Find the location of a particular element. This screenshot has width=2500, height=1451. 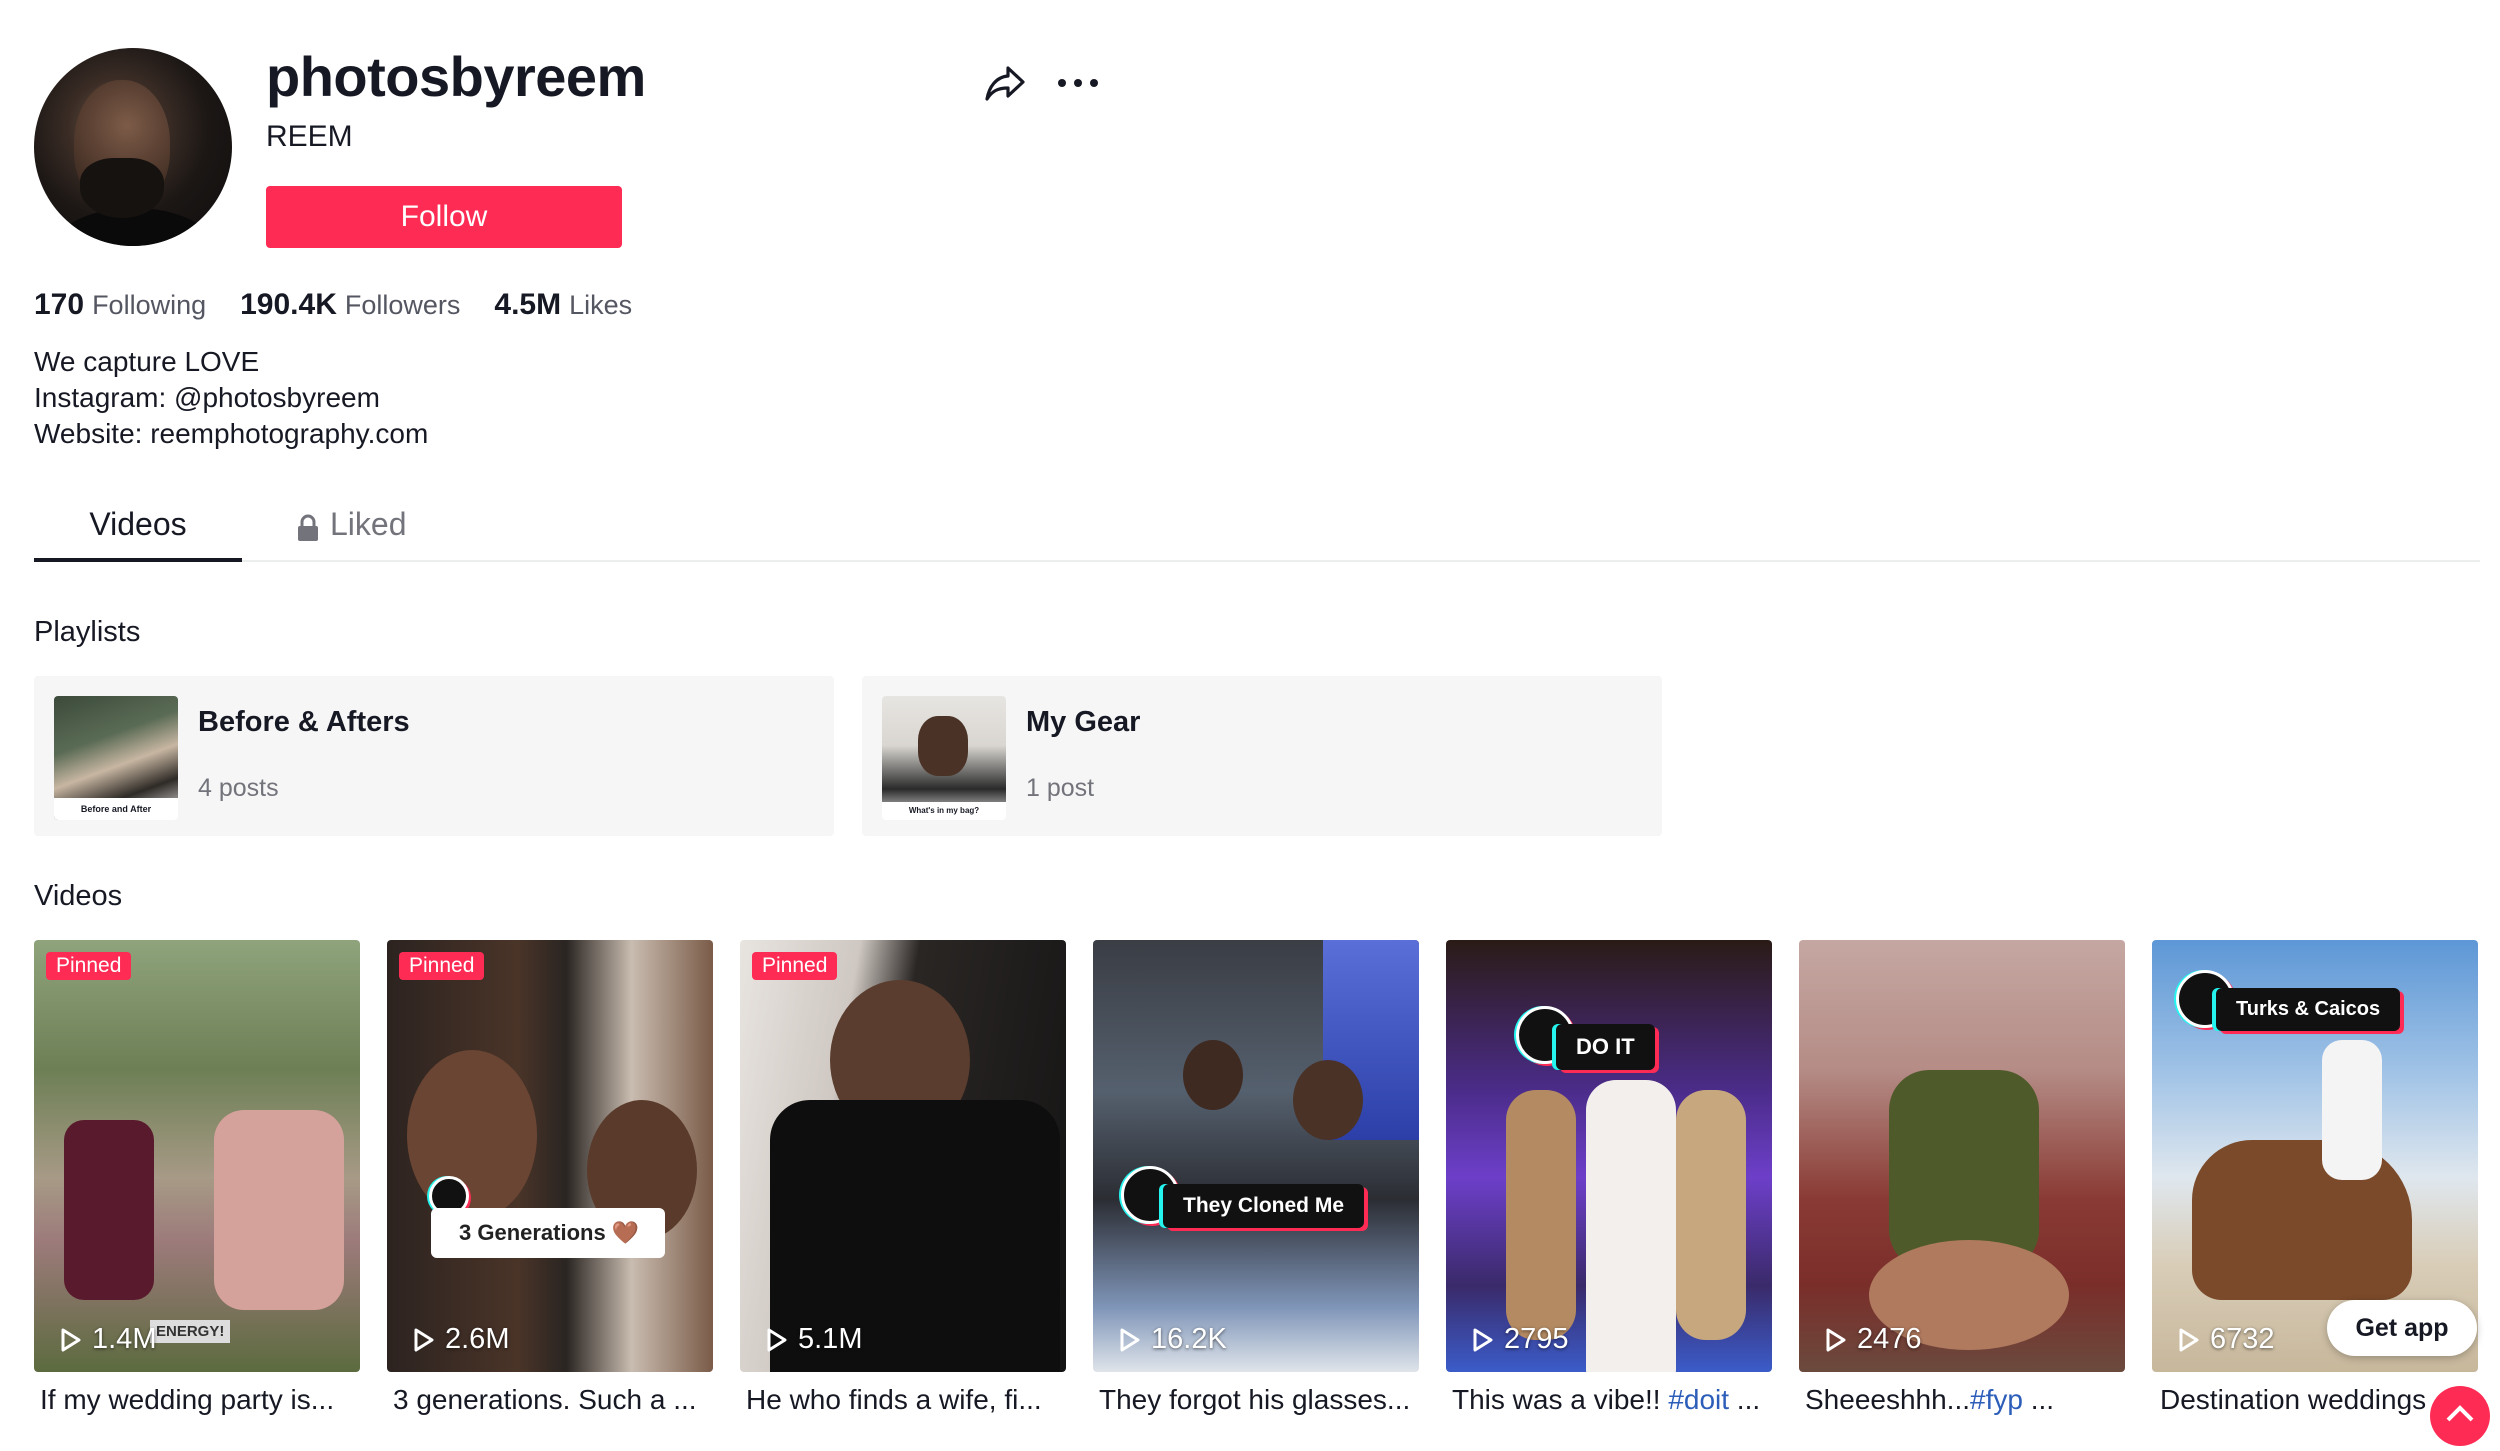

profile-stats: 170 Following 190.4K Followers 4.5M Likes is located at coordinates (333, 308).